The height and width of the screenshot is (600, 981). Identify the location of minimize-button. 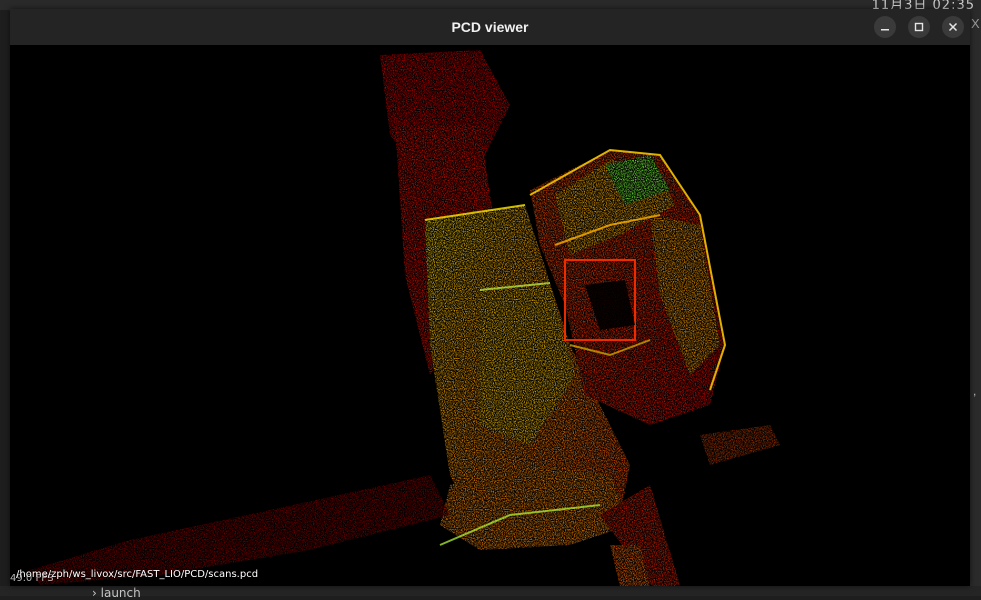
(885, 27).